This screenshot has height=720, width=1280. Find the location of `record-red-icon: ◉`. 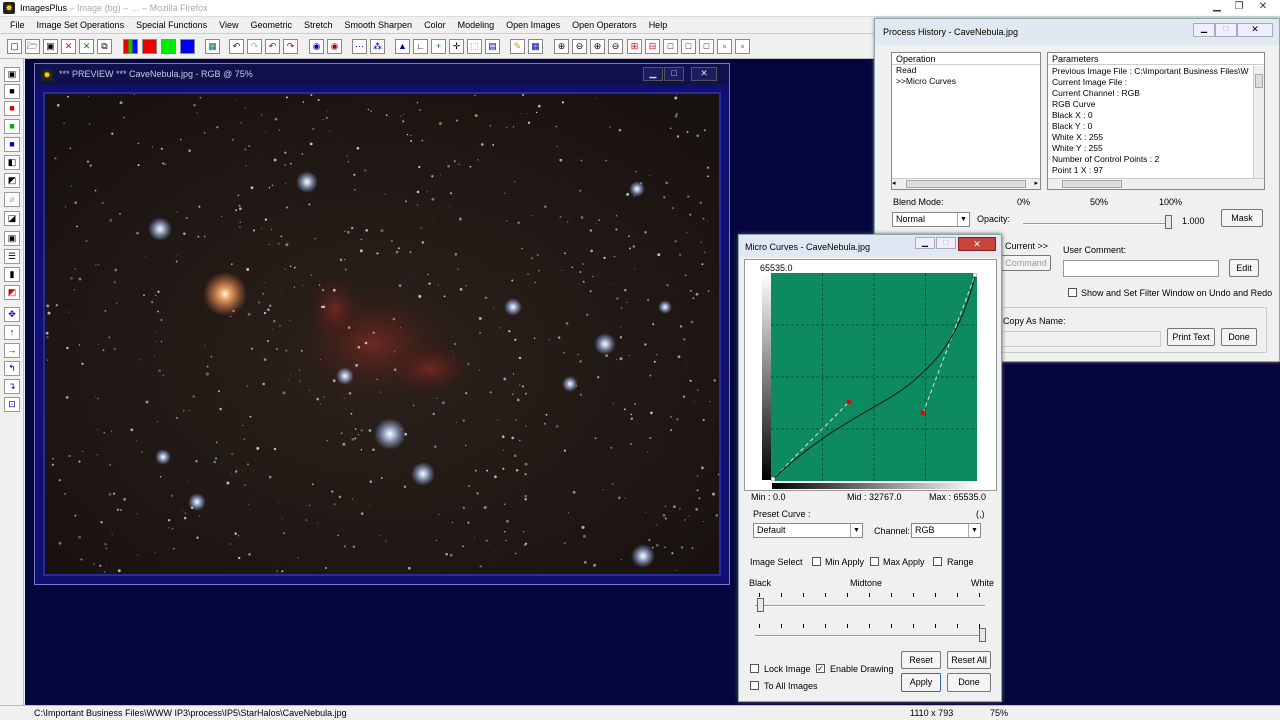

record-red-icon: ◉ is located at coordinates (334, 46).